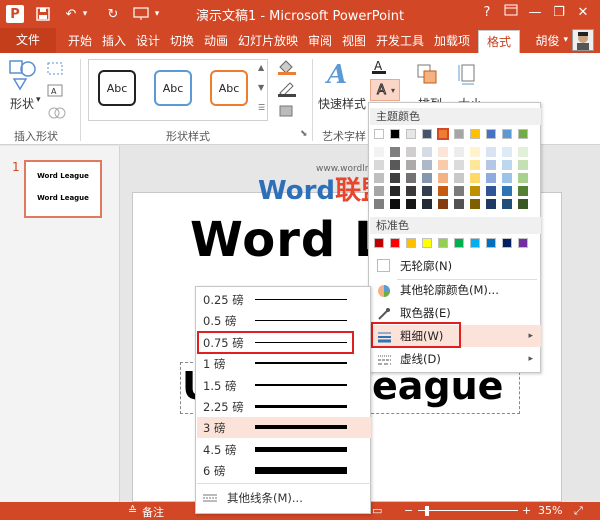 The height and width of the screenshot is (520, 600). Describe the element at coordinates (288, 111) in the screenshot. I see `shape-effects-icon` at that location.